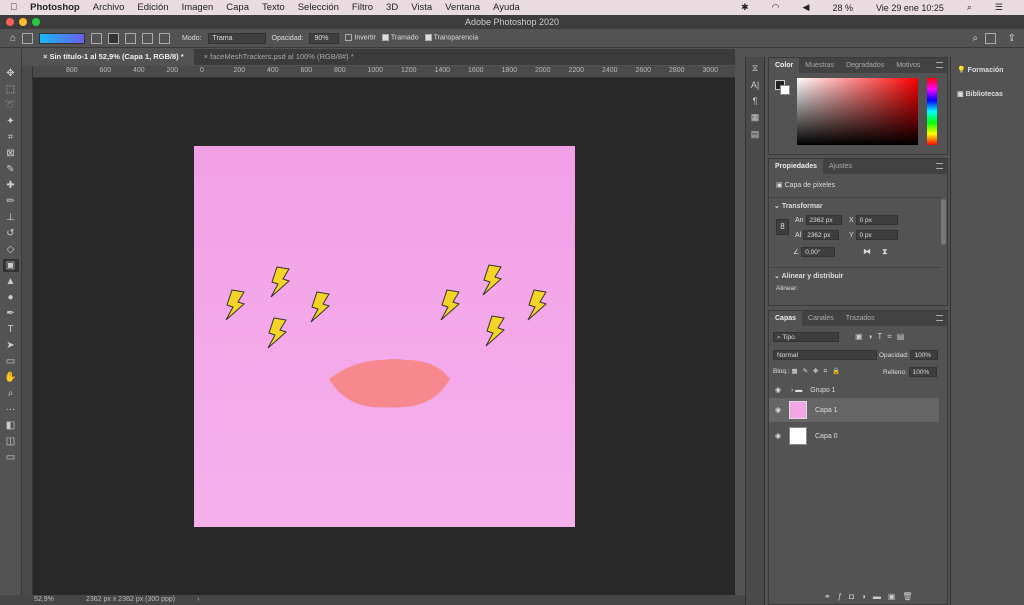 The image size is (1024, 605). Describe the element at coordinates (882, 337) in the screenshot. I see `layer-filter-icons: ▣◑T⌗▤` at that location.